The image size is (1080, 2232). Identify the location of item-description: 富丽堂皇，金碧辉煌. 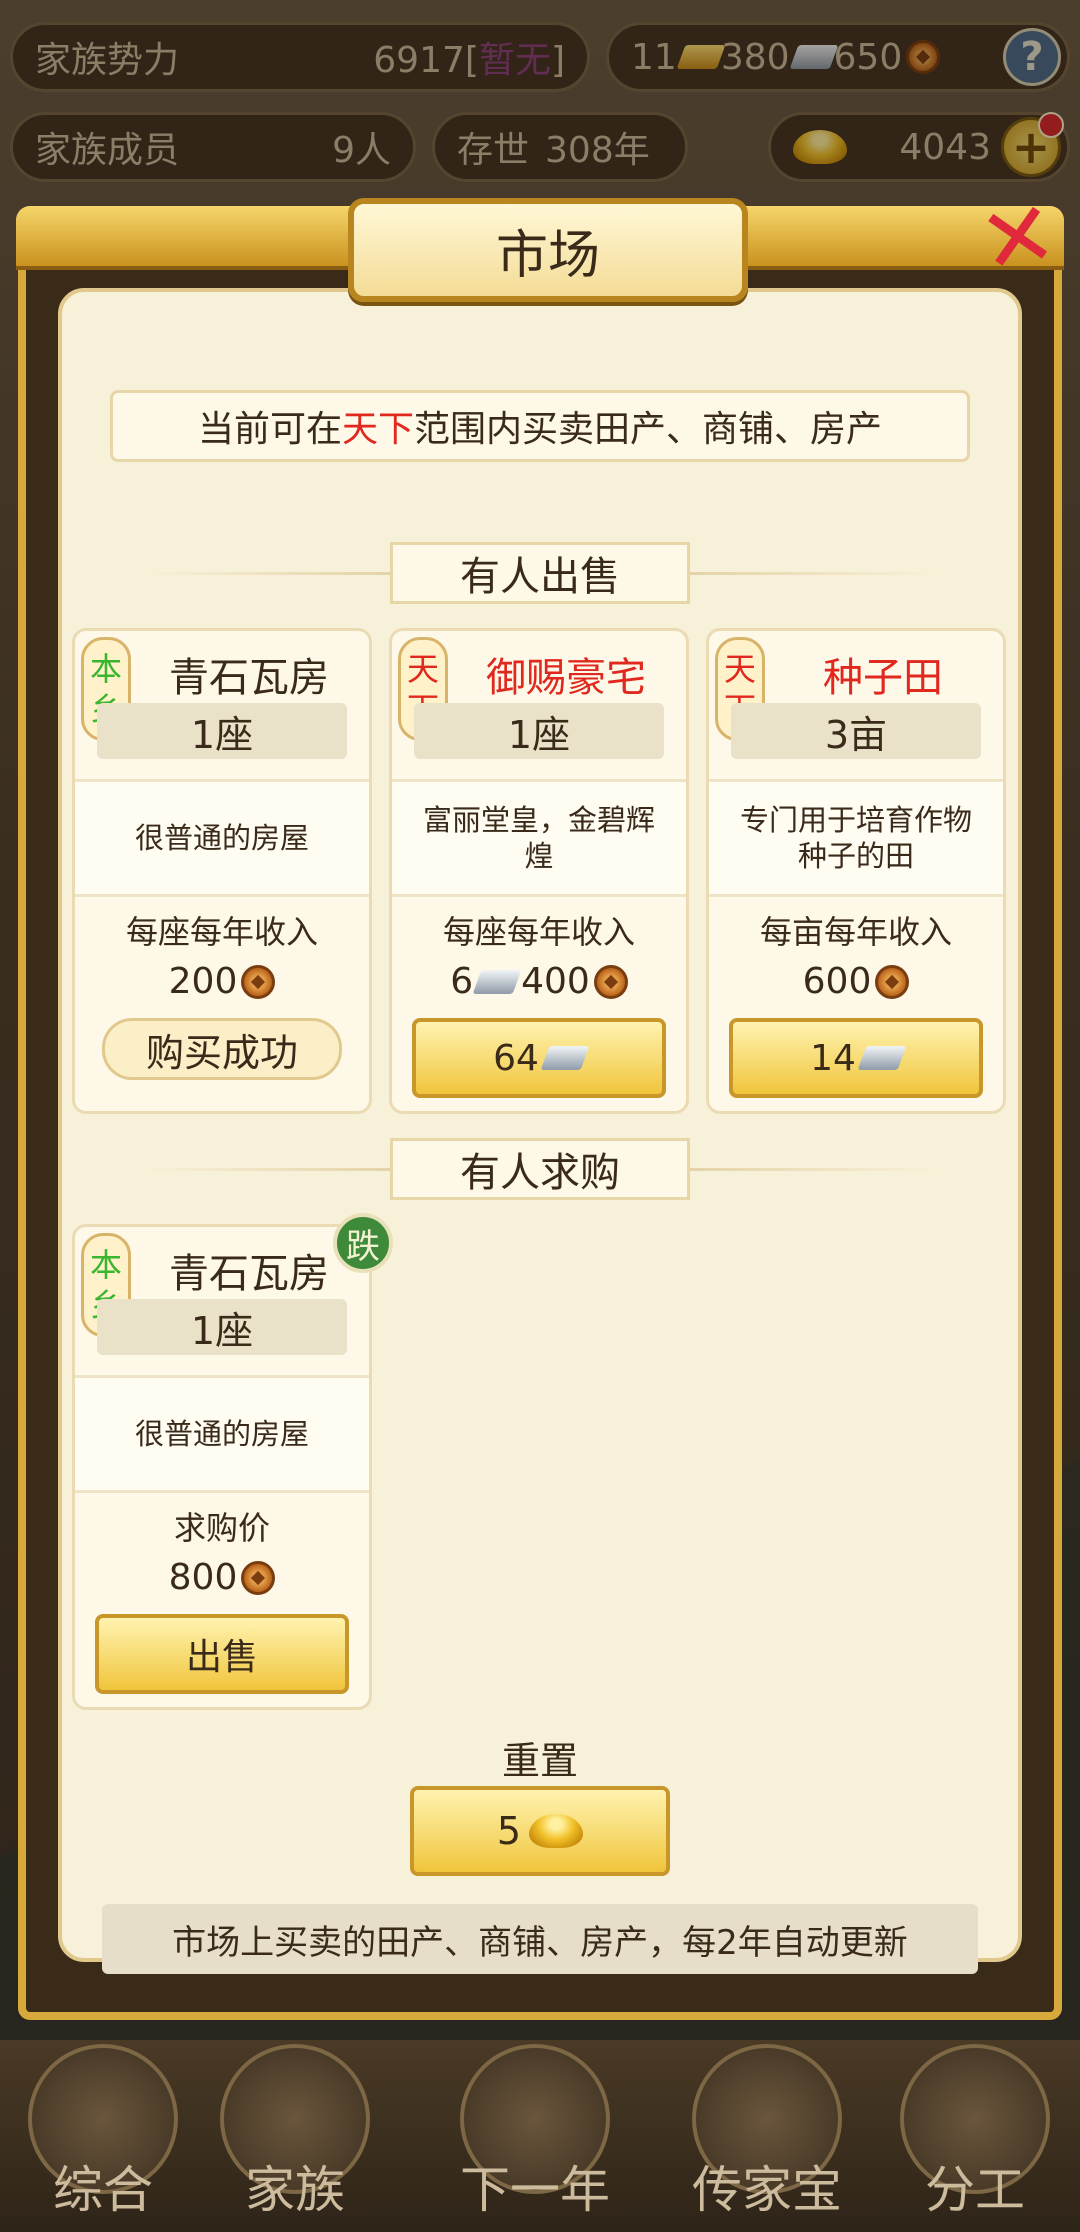
(539, 839).